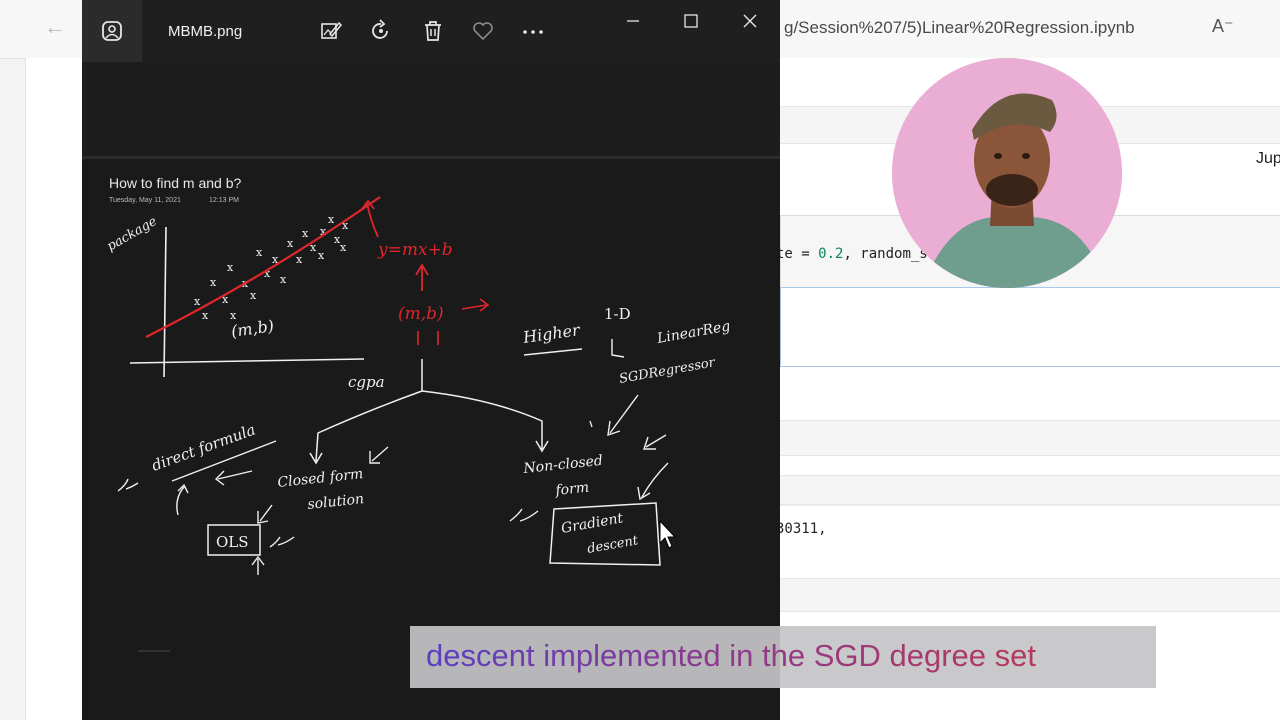 The width and height of the screenshot is (1280, 720). What do you see at coordinates (591, 424) in the screenshot?
I see `small-dot` at bounding box center [591, 424].